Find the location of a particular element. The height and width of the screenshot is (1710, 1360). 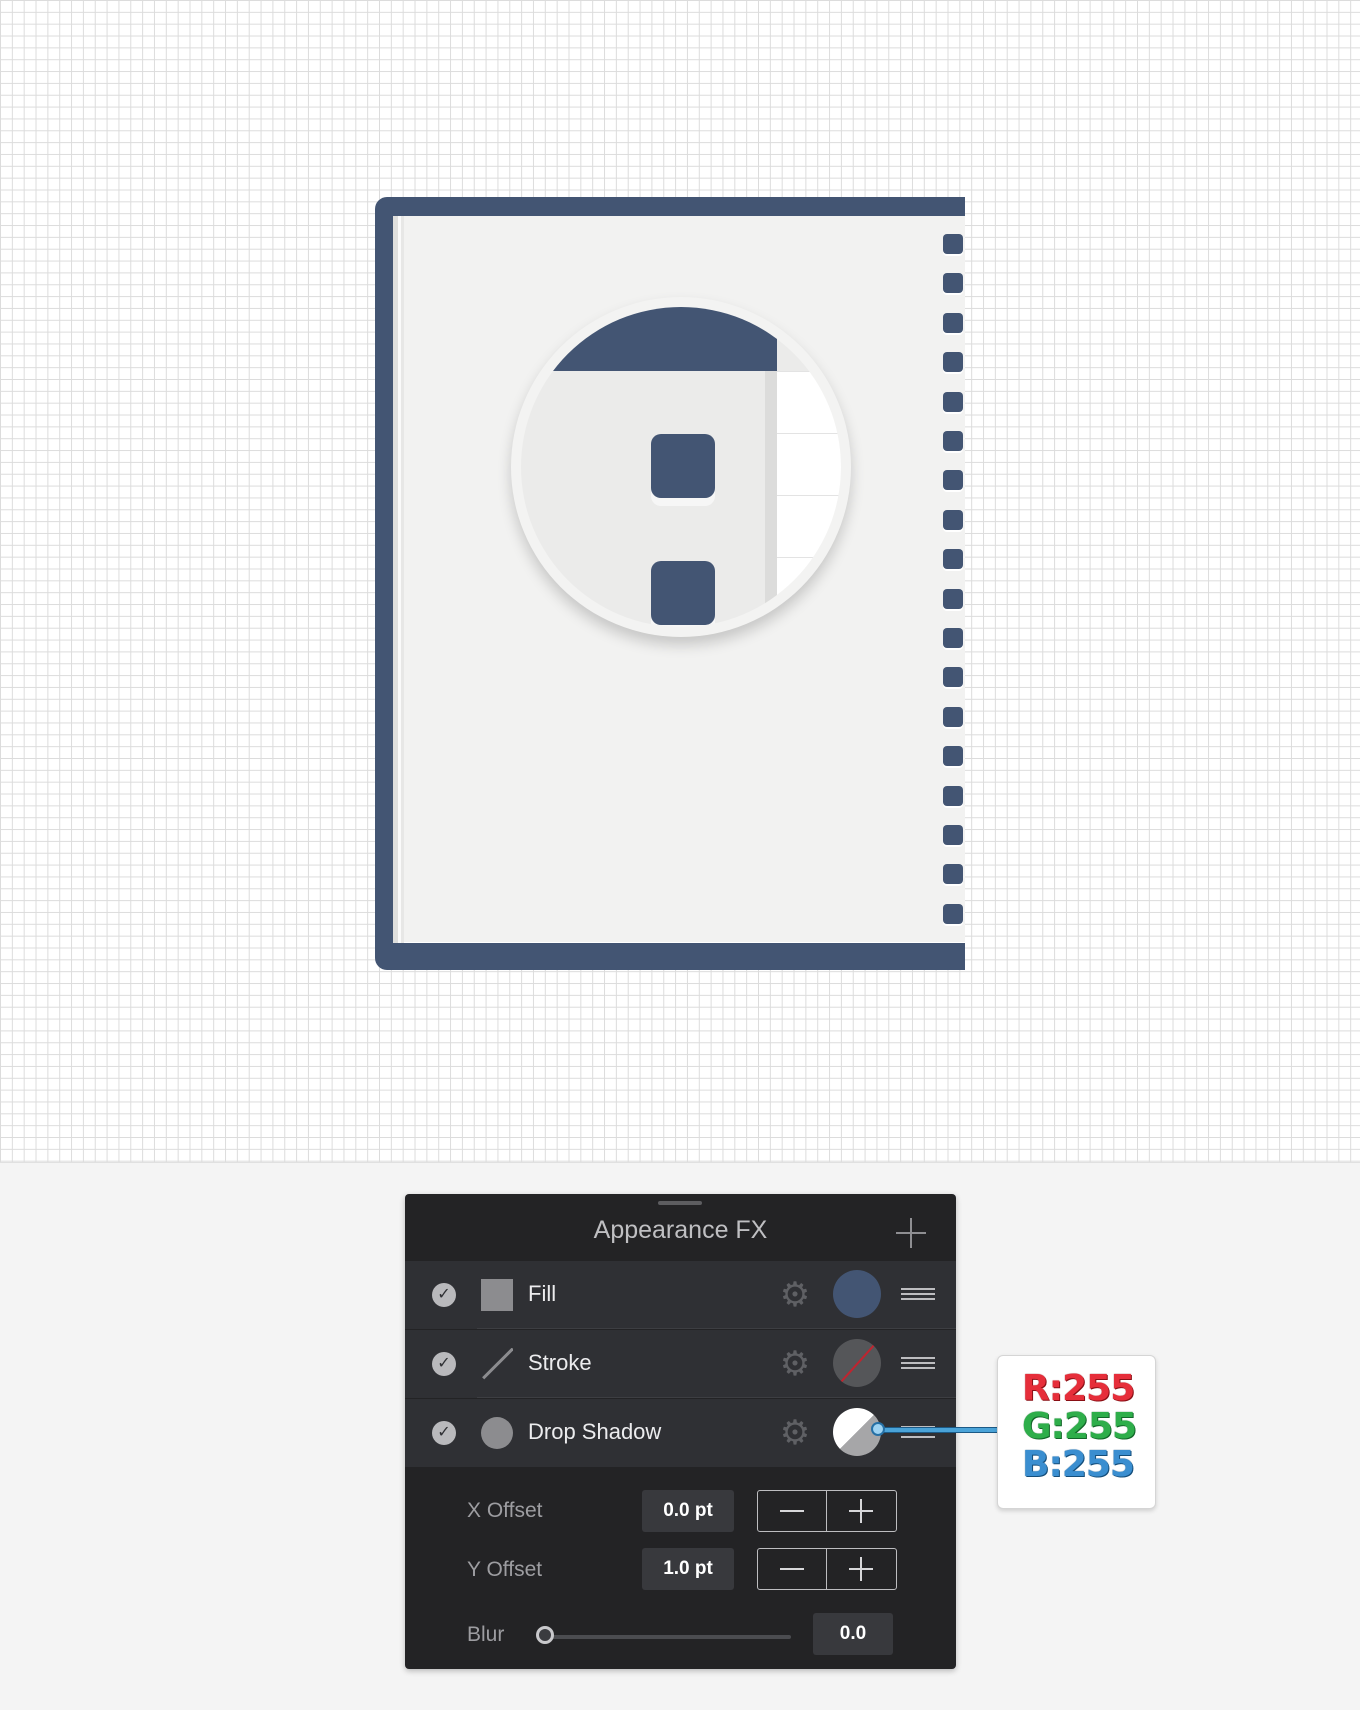

y-offset-label: Y Offset is located at coordinates (505, 1569).